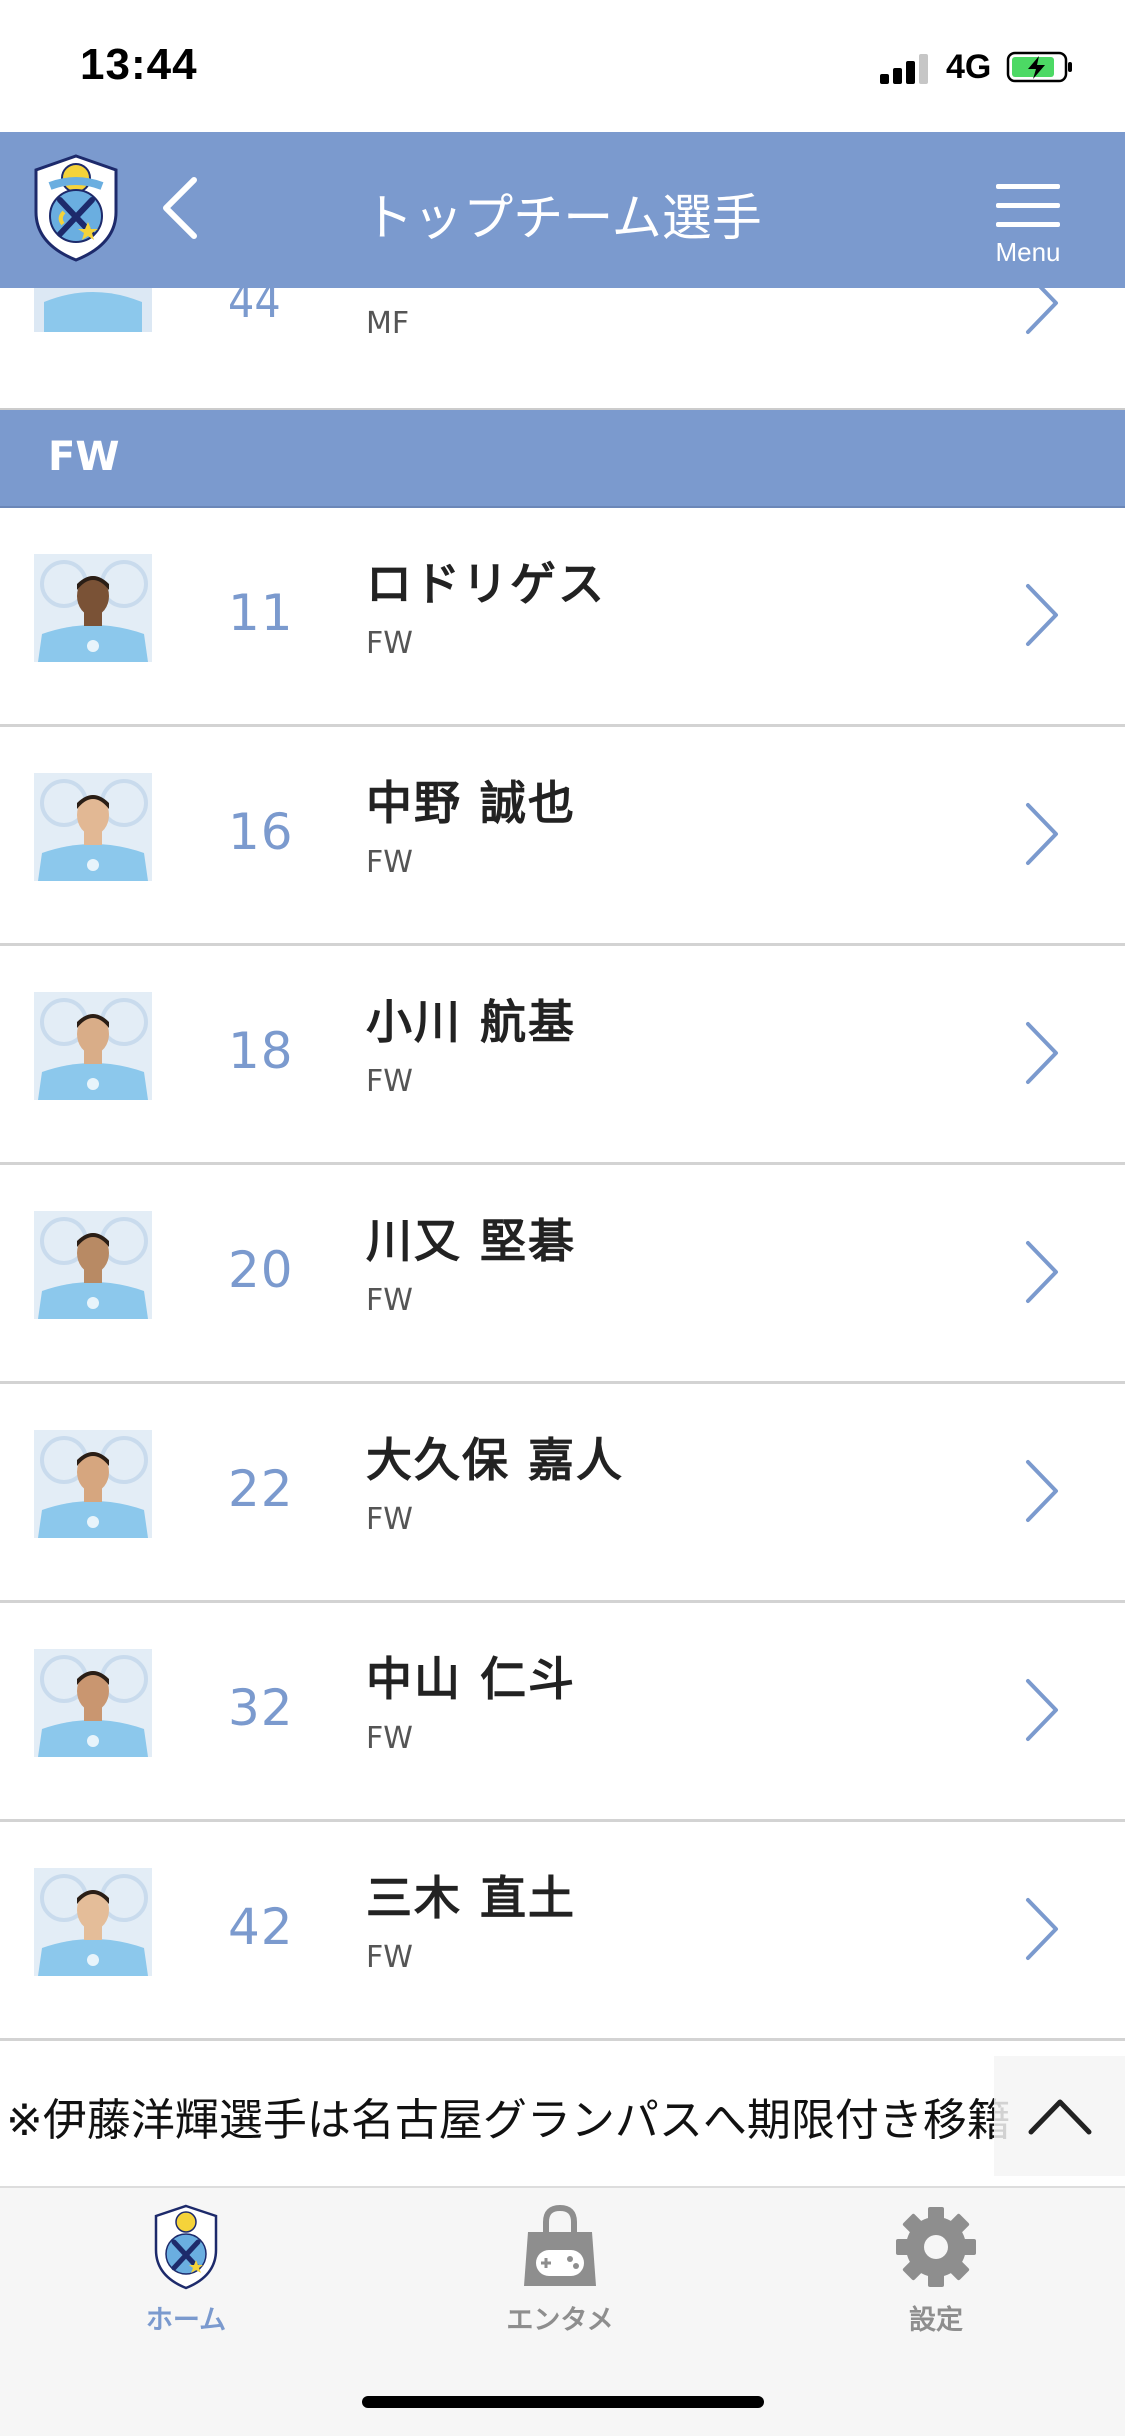 The height and width of the screenshot is (2436, 1125). I want to click on chevron-up-icon, so click(1059, 2117).